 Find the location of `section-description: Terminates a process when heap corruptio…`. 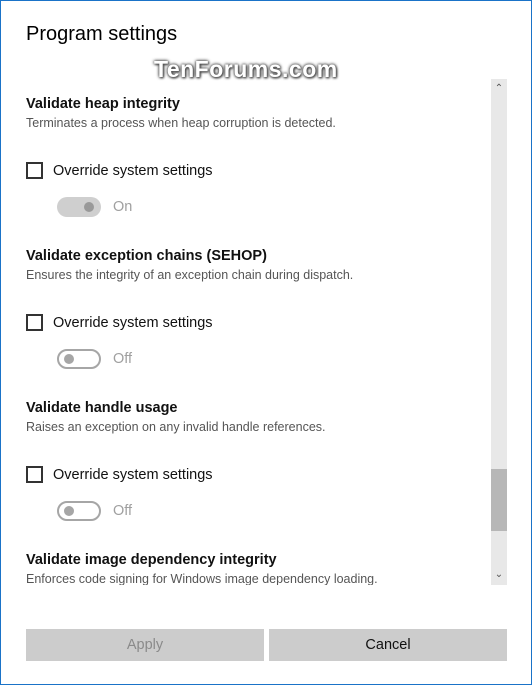

section-description: Terminates a process when heap corruptio… is located at coordinates (181, 123).